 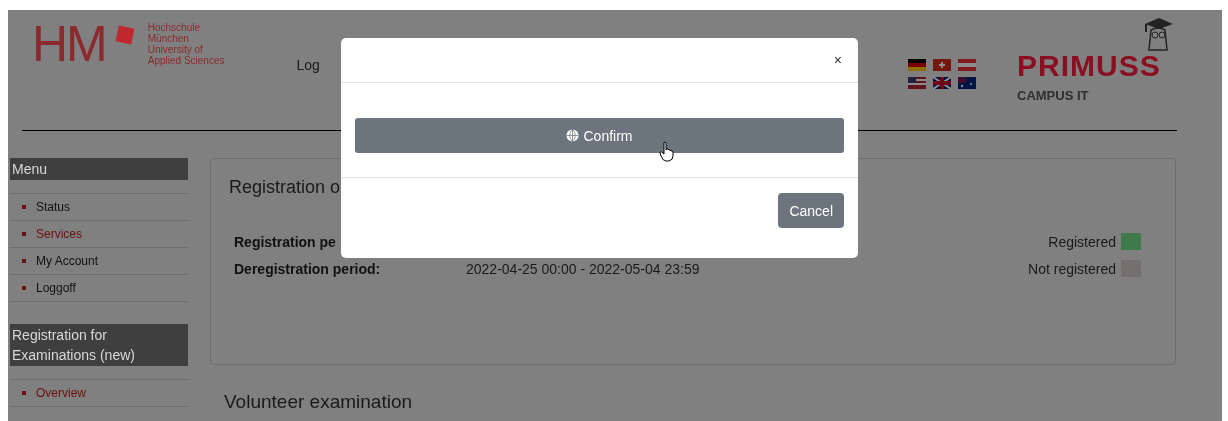 I want to click on sidebar-item: Loggoff, so click(x=99, y=288).